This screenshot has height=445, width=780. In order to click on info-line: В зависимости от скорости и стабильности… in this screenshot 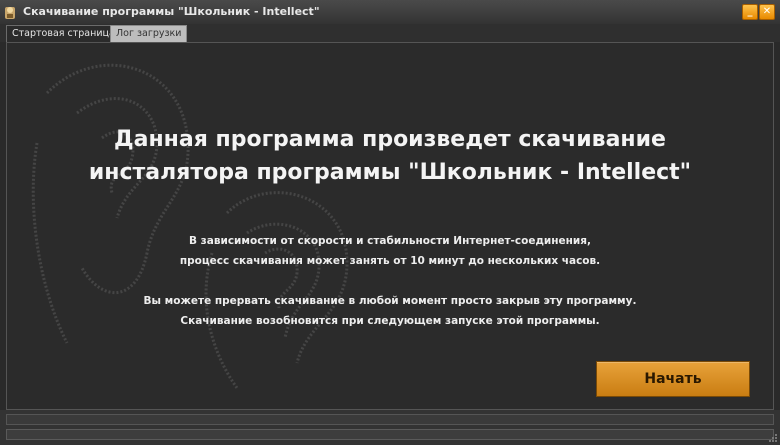, I will do `click(390, 241)`.